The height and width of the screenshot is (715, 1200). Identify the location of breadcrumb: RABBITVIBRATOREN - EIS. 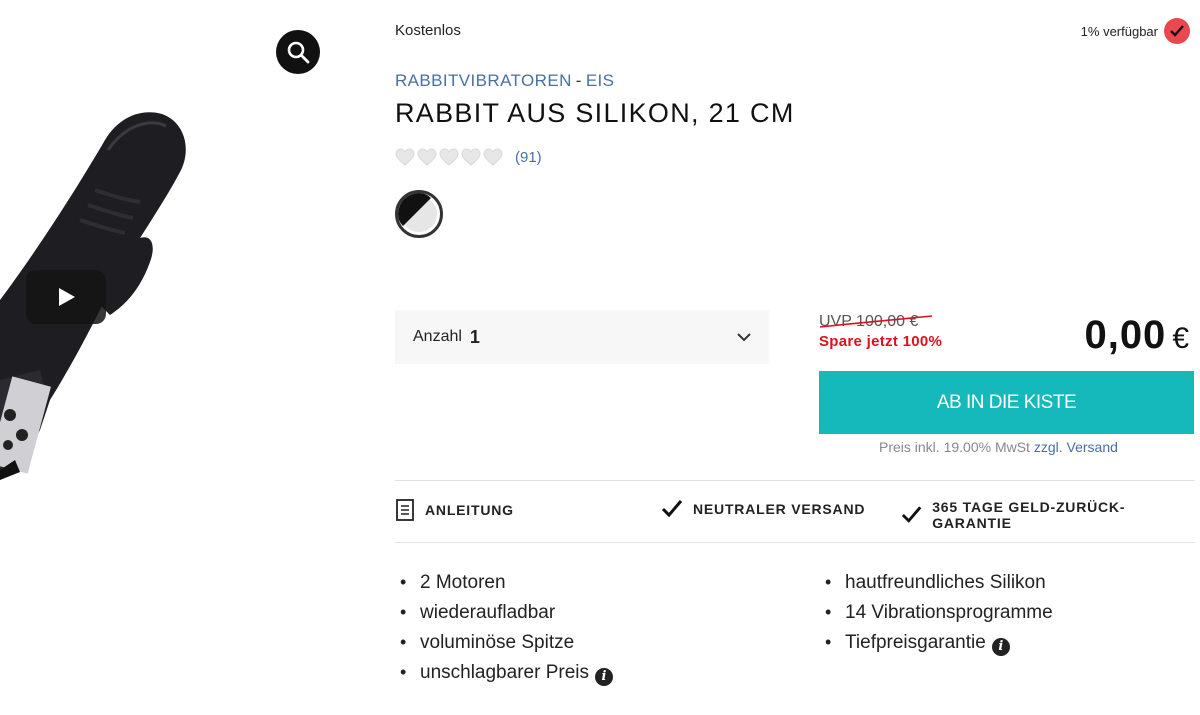
(504, 81).